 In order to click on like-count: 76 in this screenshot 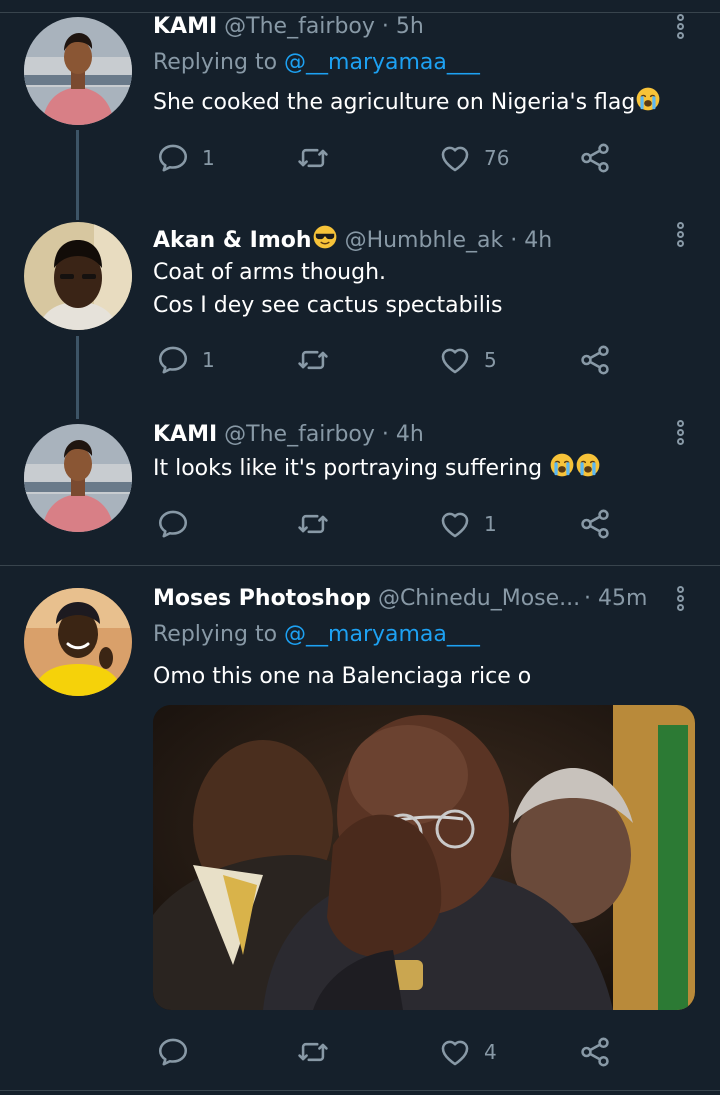, I will do `click(497, 158)`.